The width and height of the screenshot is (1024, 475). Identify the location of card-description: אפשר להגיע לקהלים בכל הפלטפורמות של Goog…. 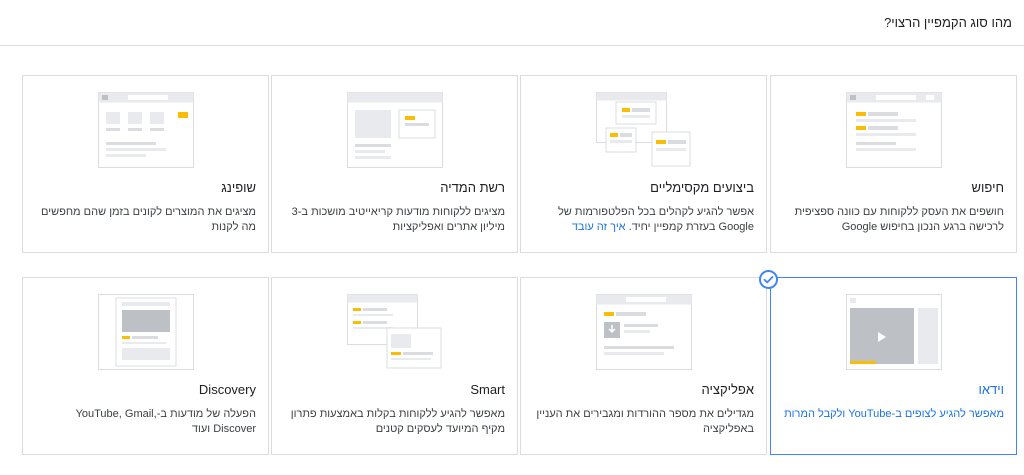
(643, 220).